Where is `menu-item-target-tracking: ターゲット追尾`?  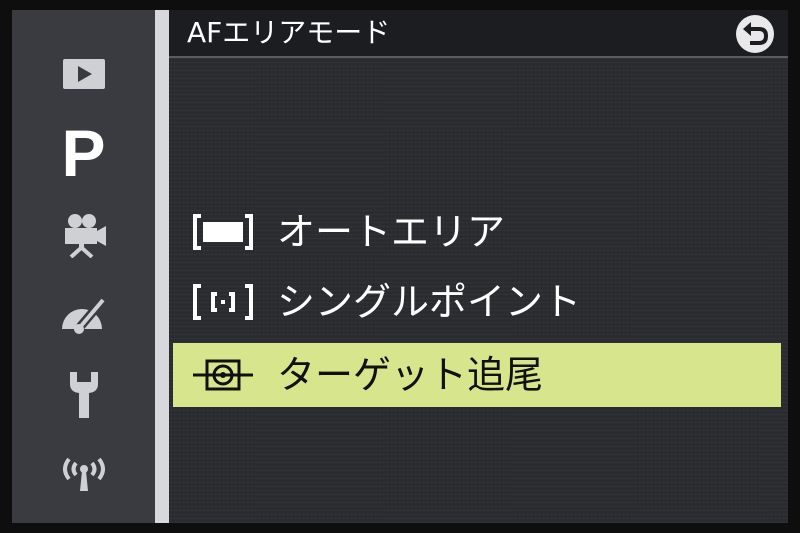 menu-item-target-tracking: ターゲット追尾 is located at coordinates (477, 375).